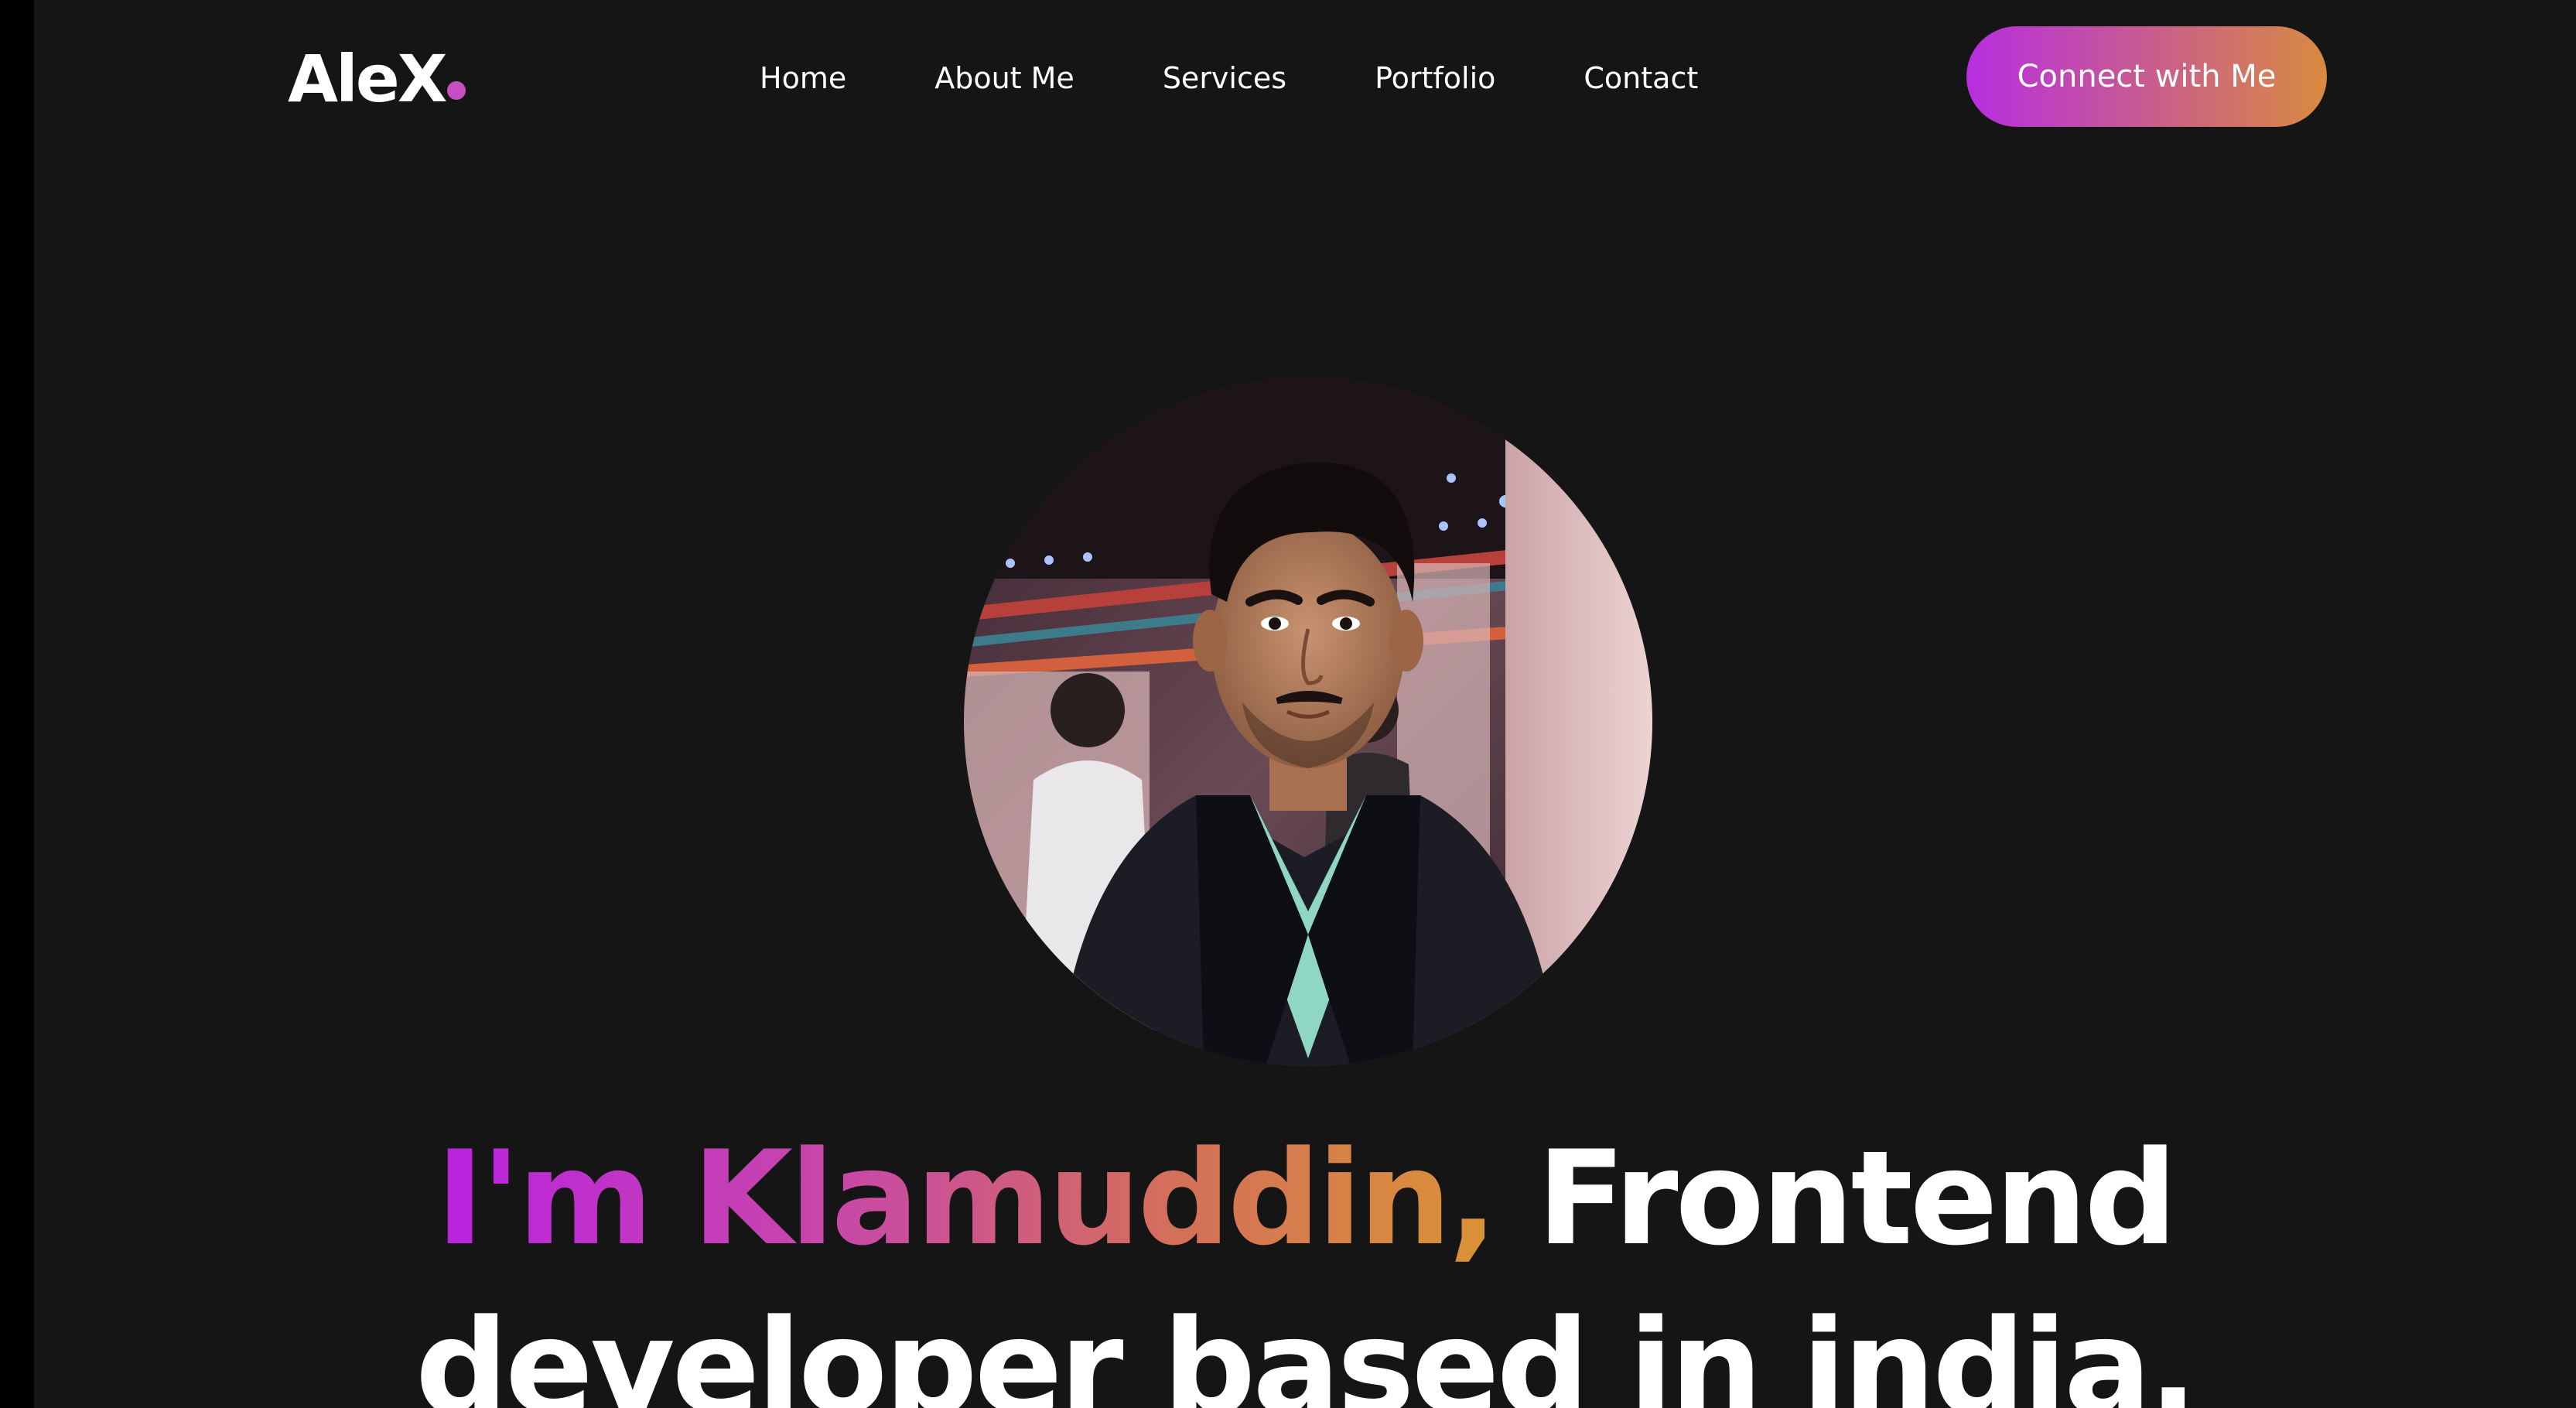 The image size is (2576, 1408). Describe the element at coordinates (1641, 79) in the screenshot. I see `nav-link-contact: Contact` at that location.